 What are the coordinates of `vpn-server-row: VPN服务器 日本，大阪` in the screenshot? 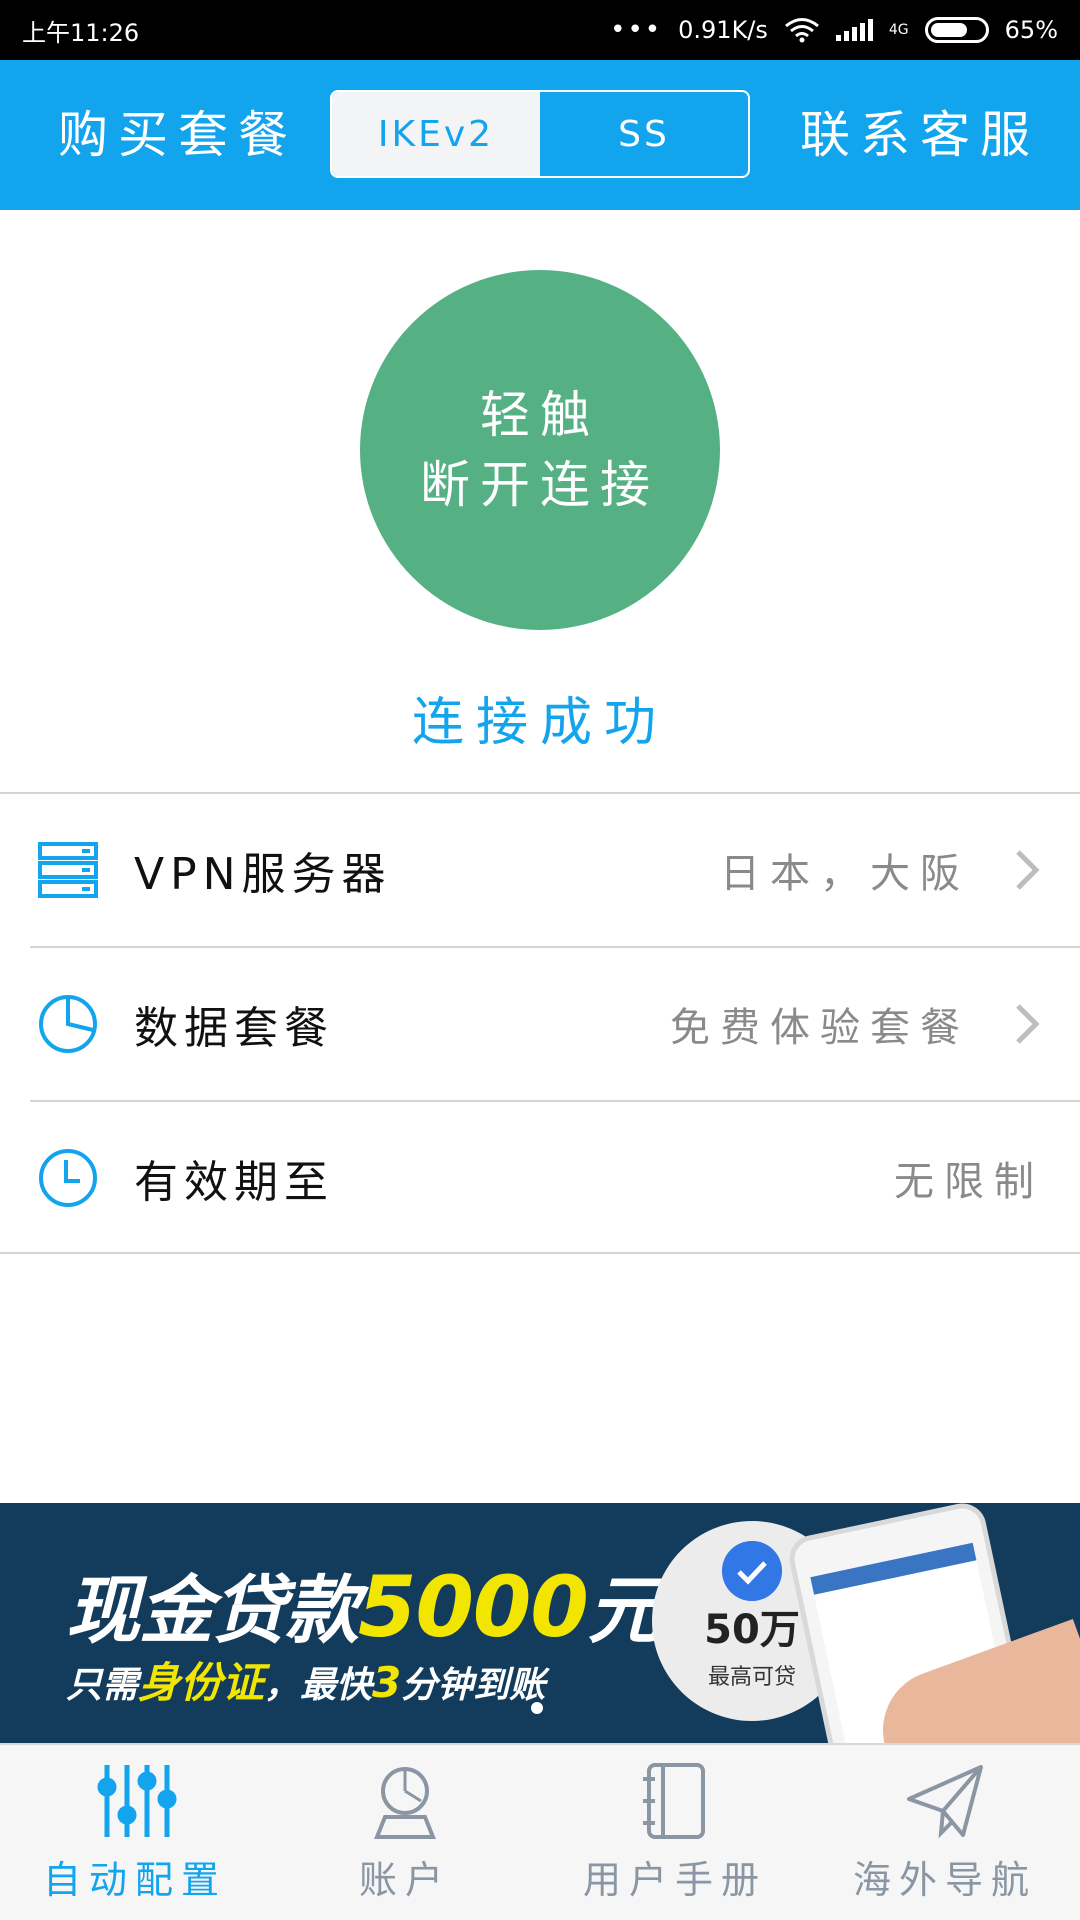 It's located at (540, 870).